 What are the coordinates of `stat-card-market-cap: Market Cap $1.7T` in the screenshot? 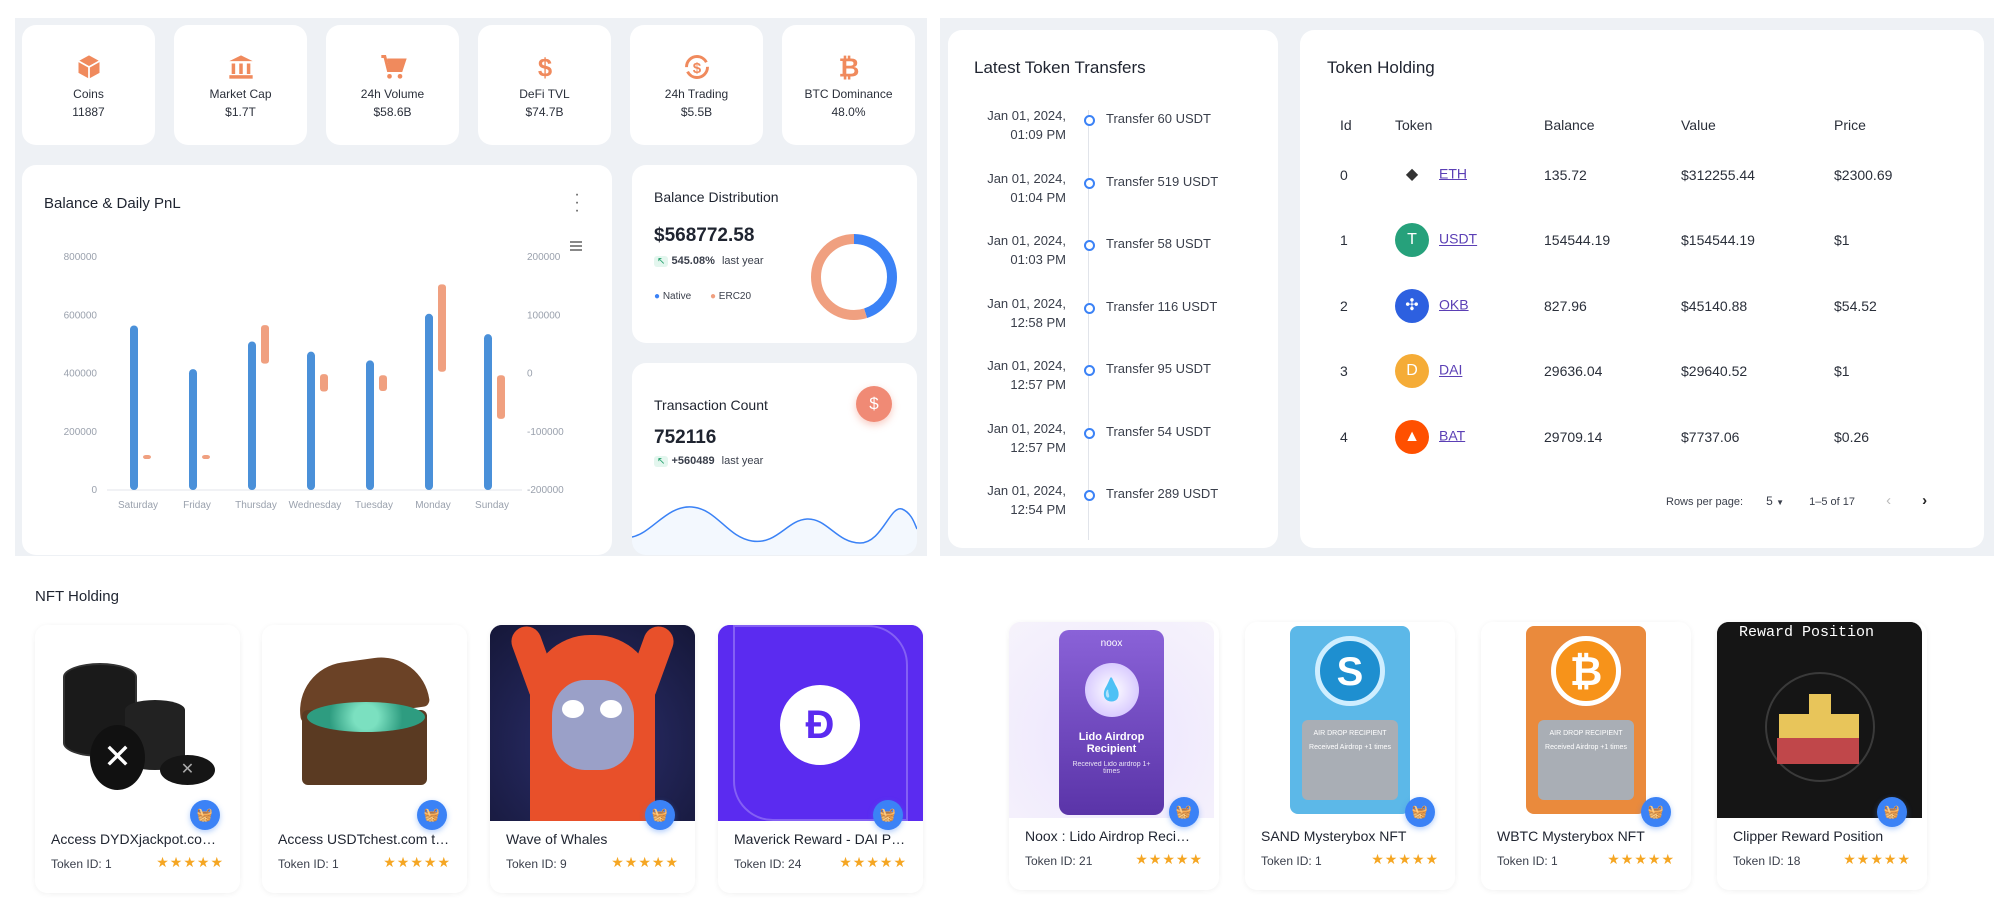 It's located at (240, 85).